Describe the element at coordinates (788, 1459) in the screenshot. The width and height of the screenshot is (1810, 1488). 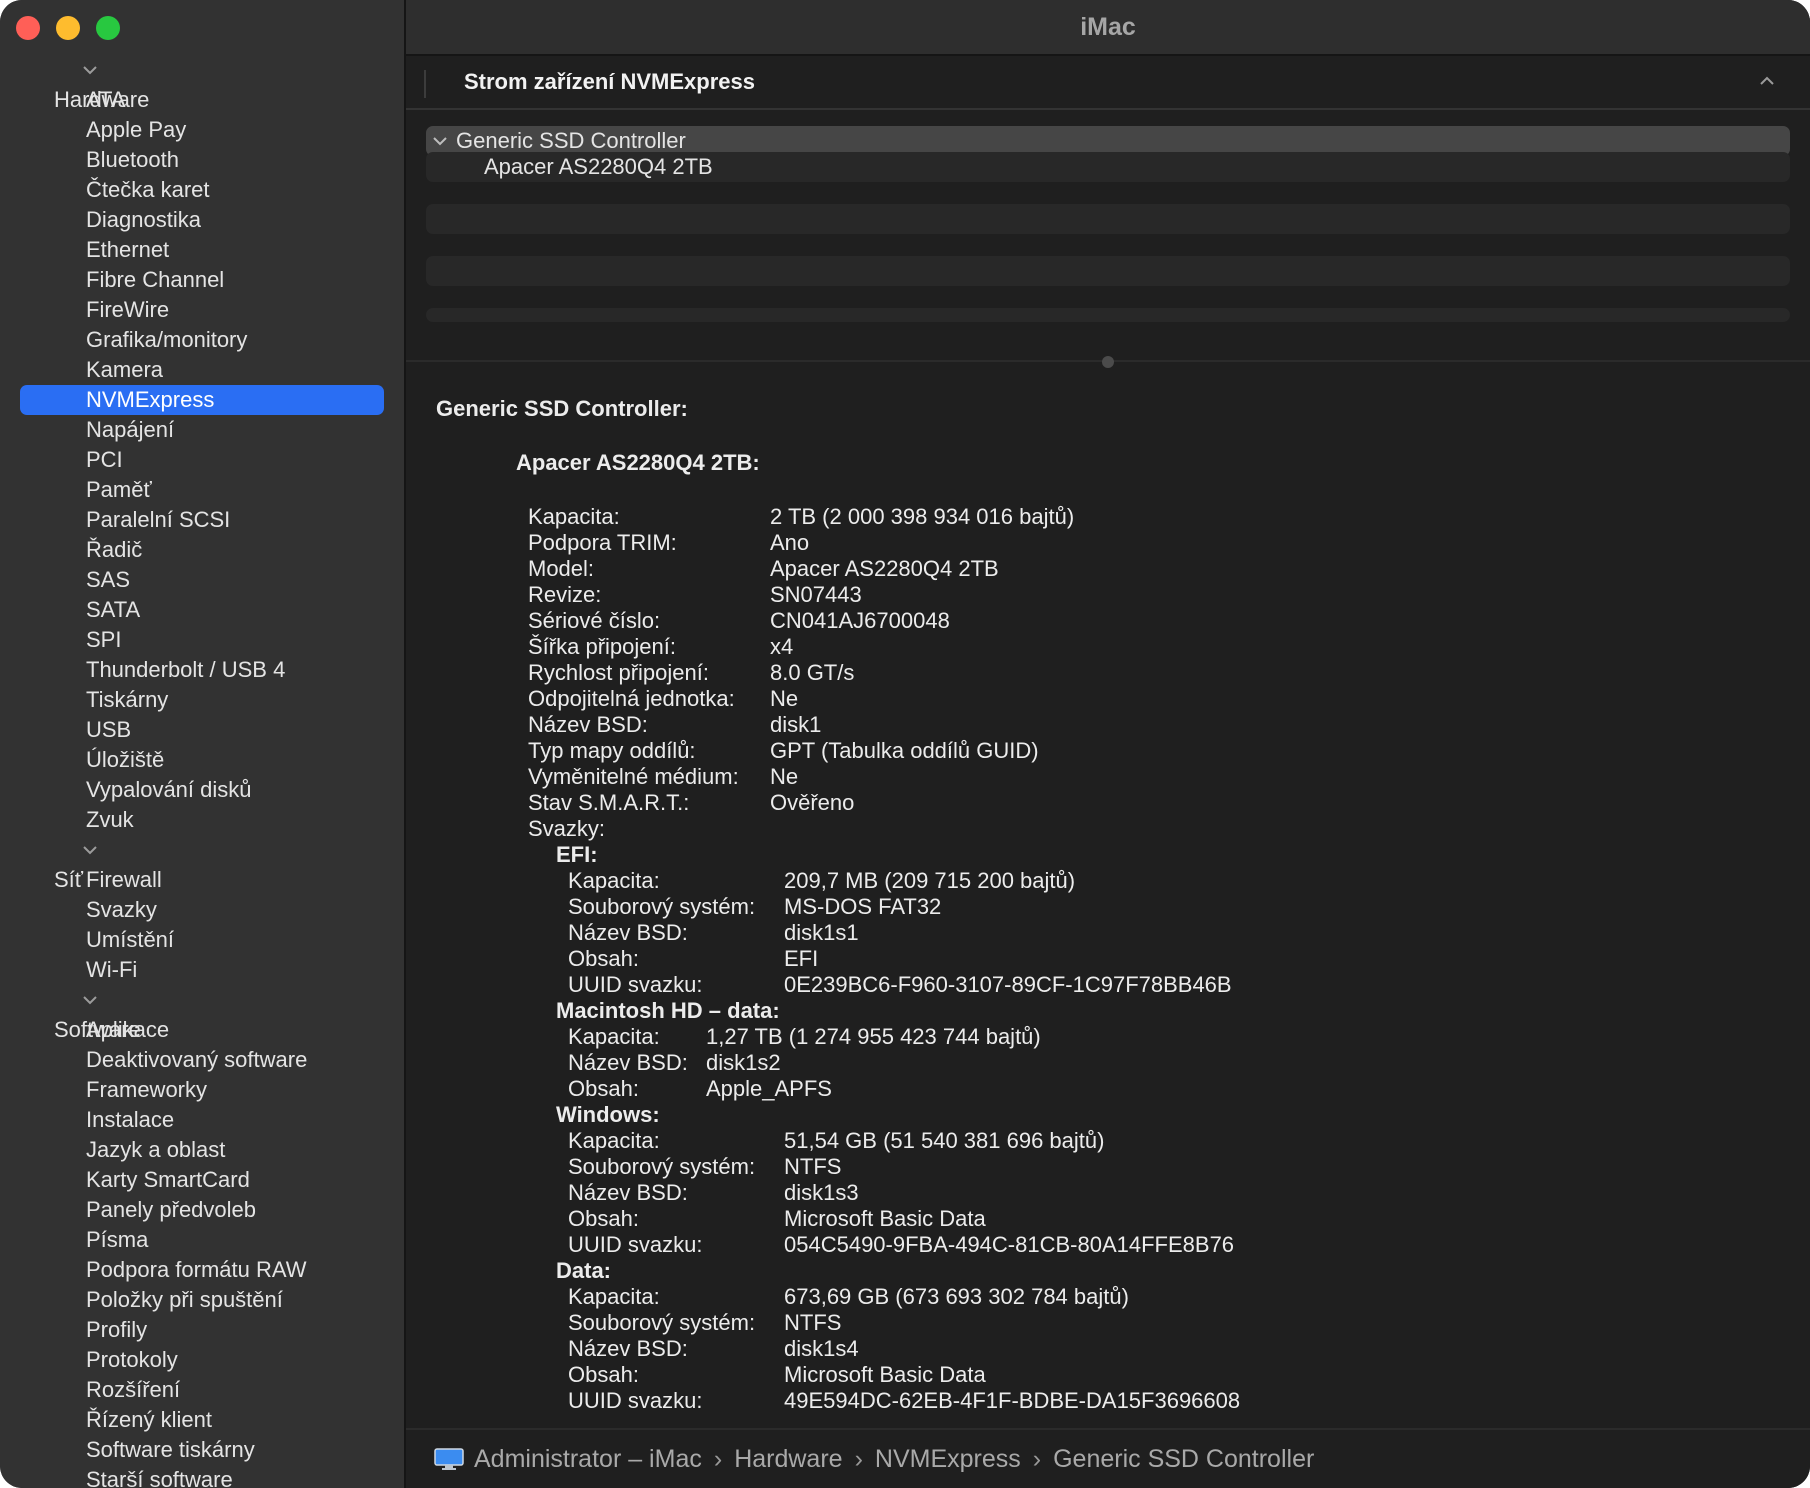
I see `breadcrumb-item: Hardware` at that location.